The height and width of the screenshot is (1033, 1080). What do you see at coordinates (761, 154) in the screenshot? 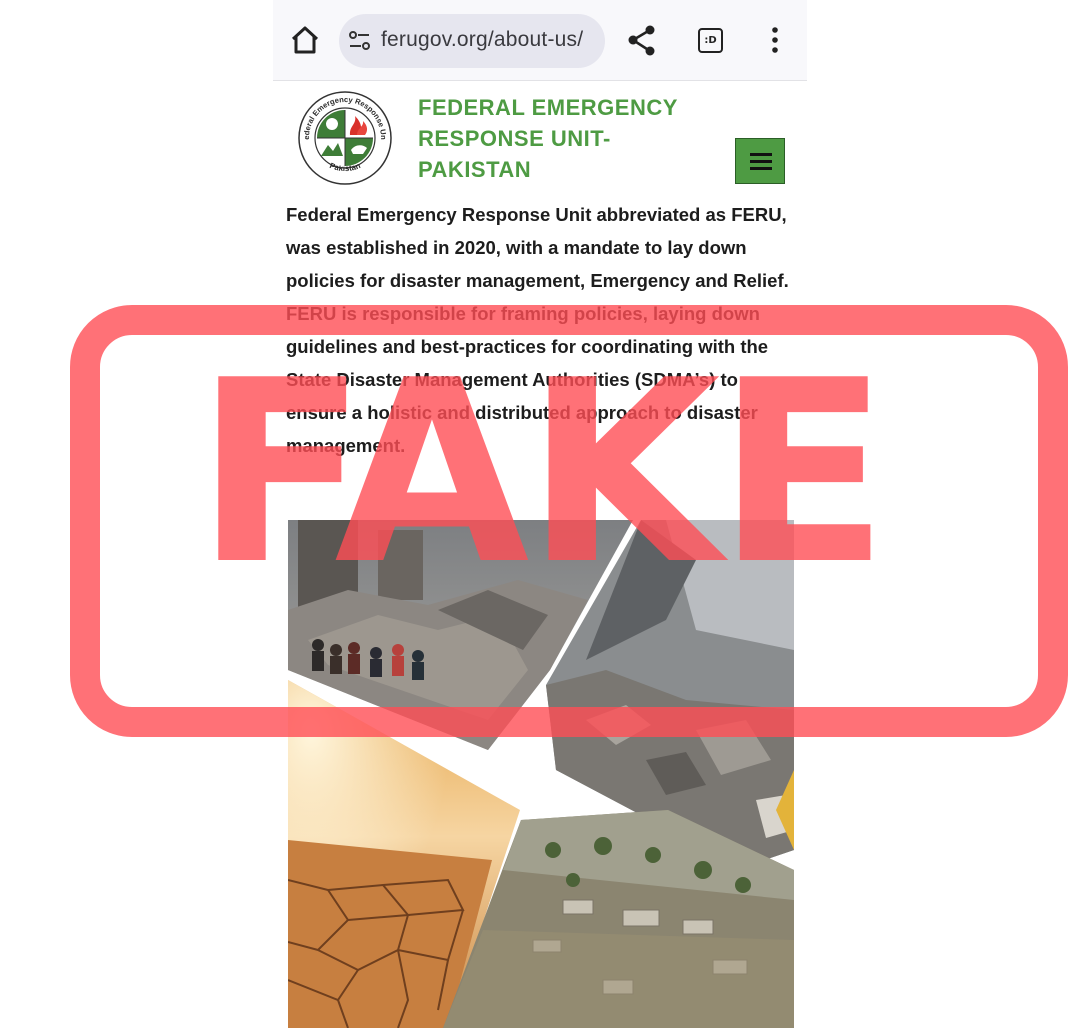
I see `hamburger-icon` at bounding box center [761, 154].